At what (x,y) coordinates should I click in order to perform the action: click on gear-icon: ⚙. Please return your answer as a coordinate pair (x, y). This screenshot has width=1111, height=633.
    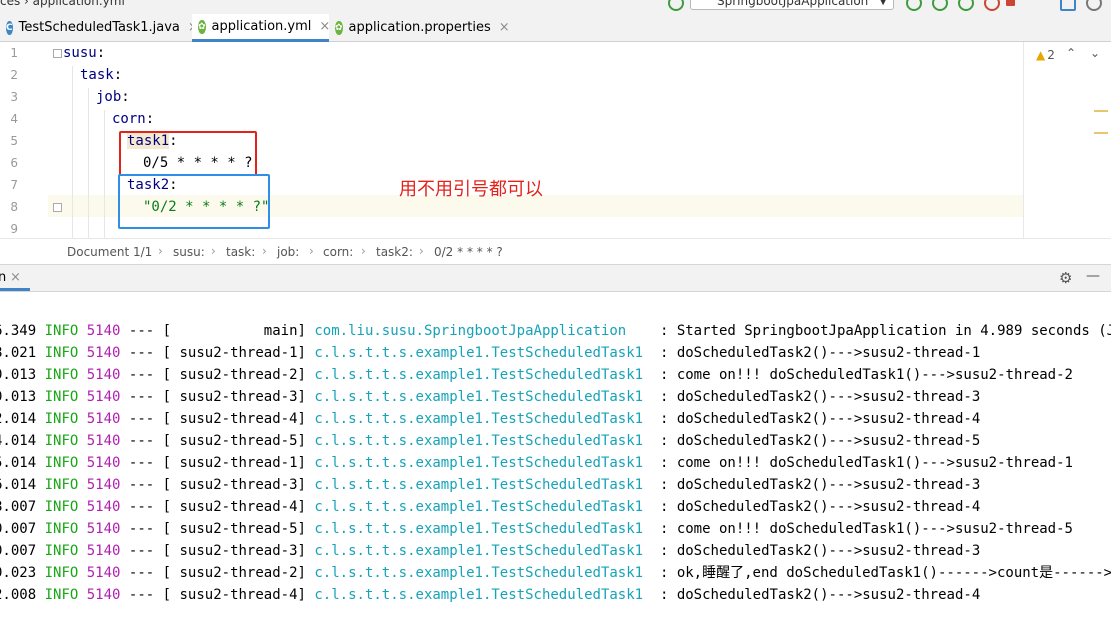
    Looking at the image, I should click on (1065, 278).